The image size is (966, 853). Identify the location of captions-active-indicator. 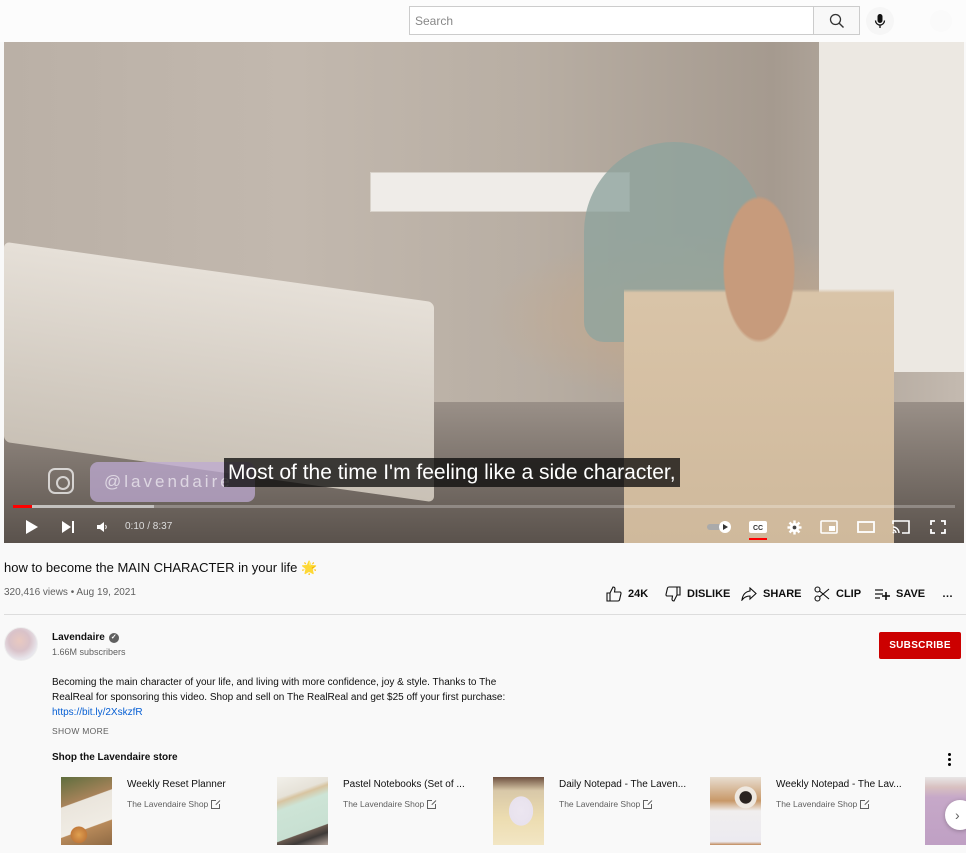
(758, 539).